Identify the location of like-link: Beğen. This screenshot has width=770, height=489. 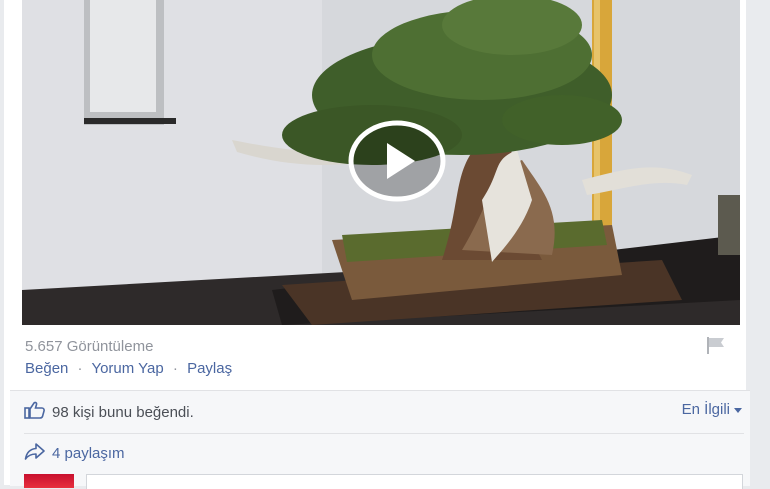
(46, 368).